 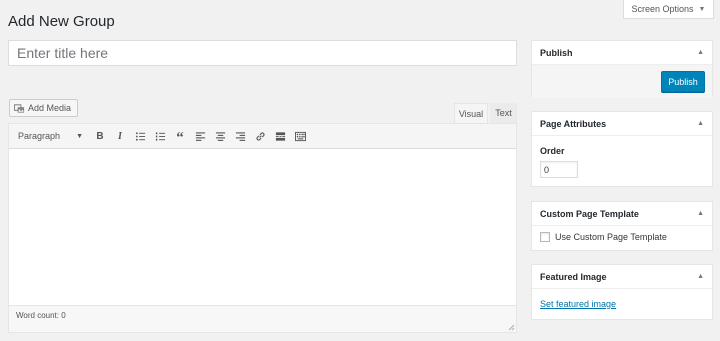 What do you see at coordinates (702, 9) in the screenshot?
I see `caret-down-icon: ▼` at bounding box center [702, 9].